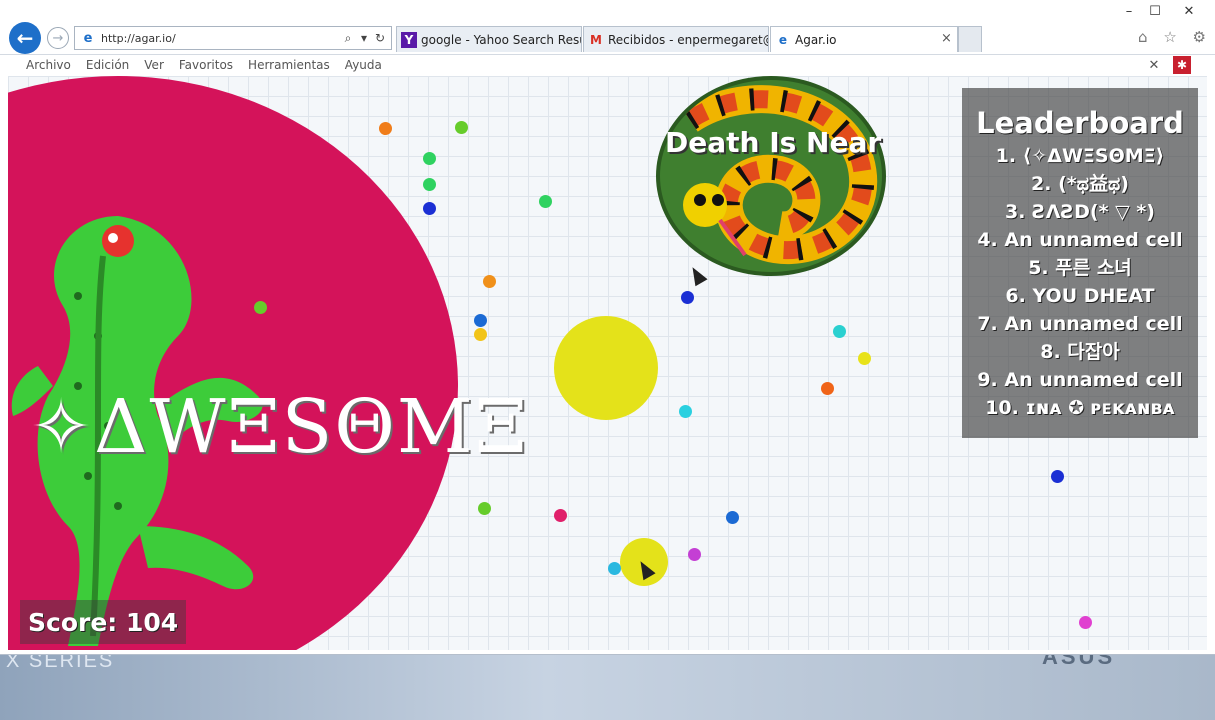 This screenshot has width=1215, height=720. What do you see at coordinates (1129, 11) in the screenshot?
I see `minimize-button: –` at bounding box center [1129, 11].